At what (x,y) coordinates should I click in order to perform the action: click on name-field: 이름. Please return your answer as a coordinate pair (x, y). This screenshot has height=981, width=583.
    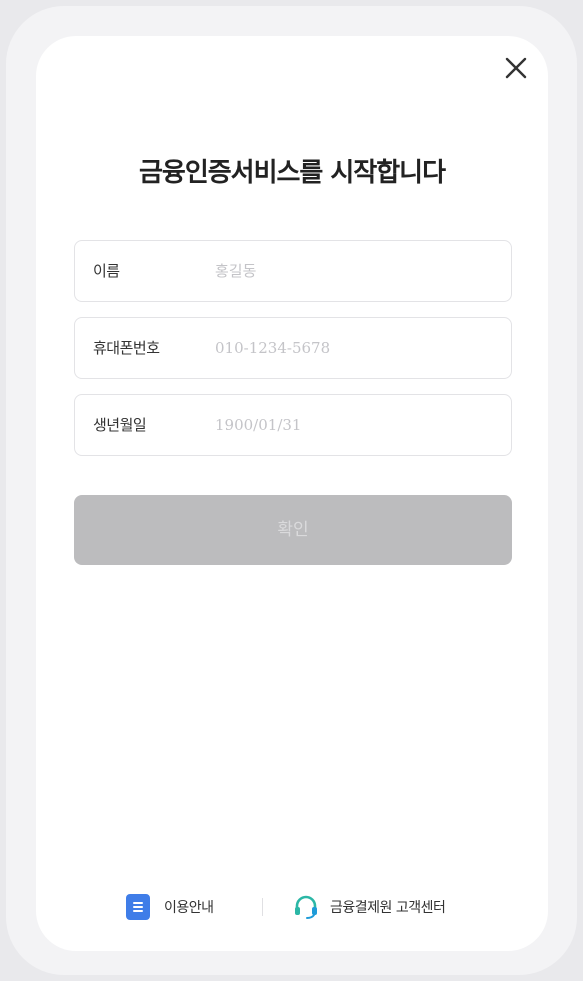
    Looking at the image, I should click on (293, 271).